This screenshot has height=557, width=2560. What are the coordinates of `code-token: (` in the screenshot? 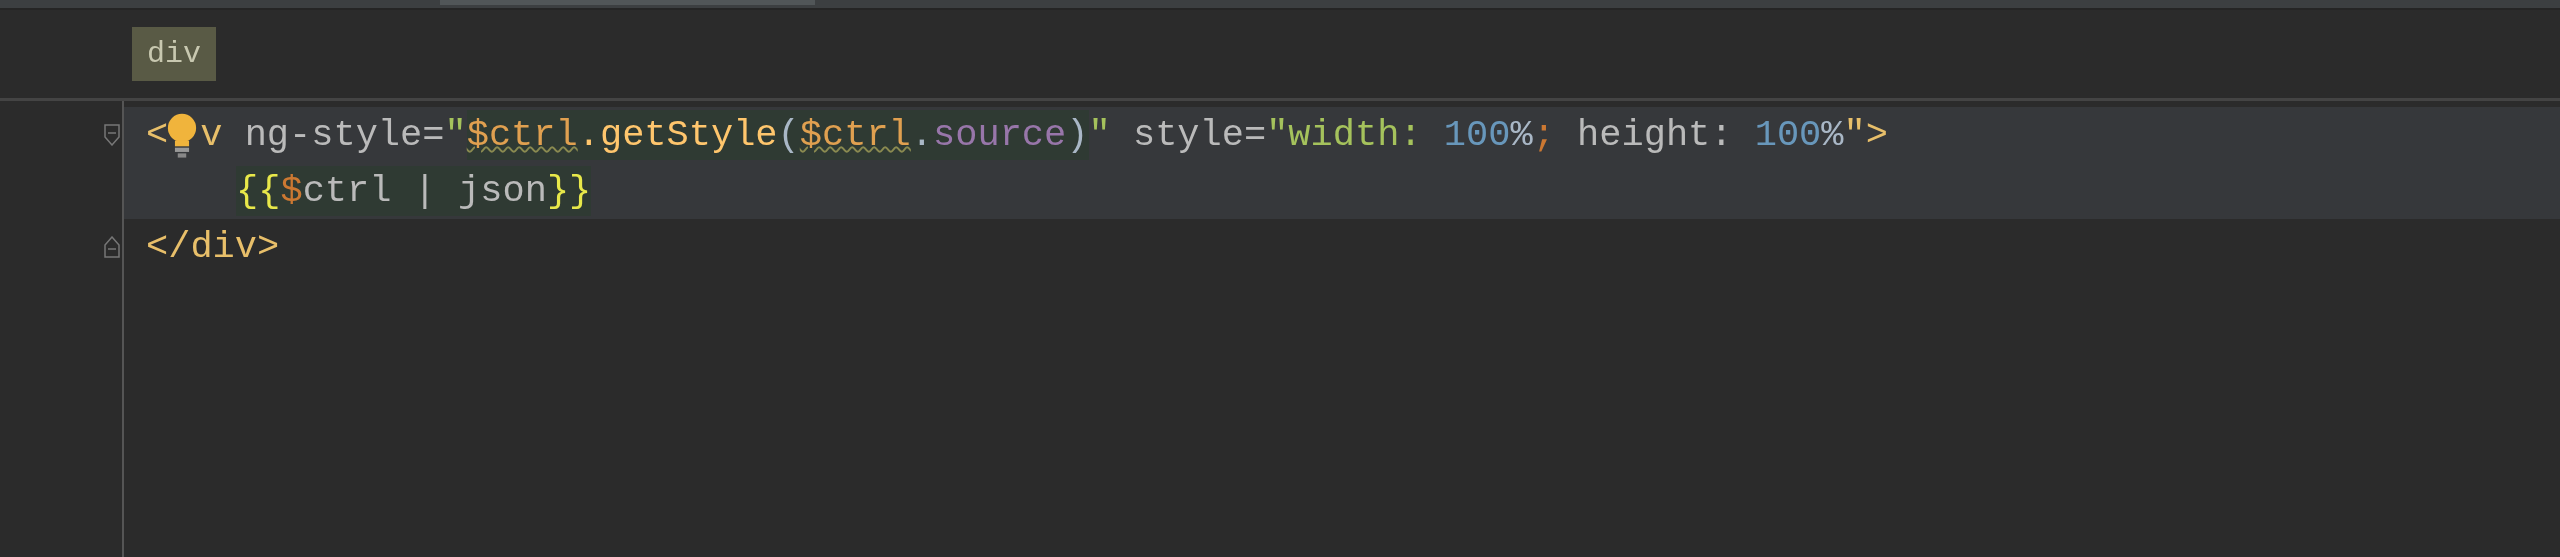 It's located at (788, 135).